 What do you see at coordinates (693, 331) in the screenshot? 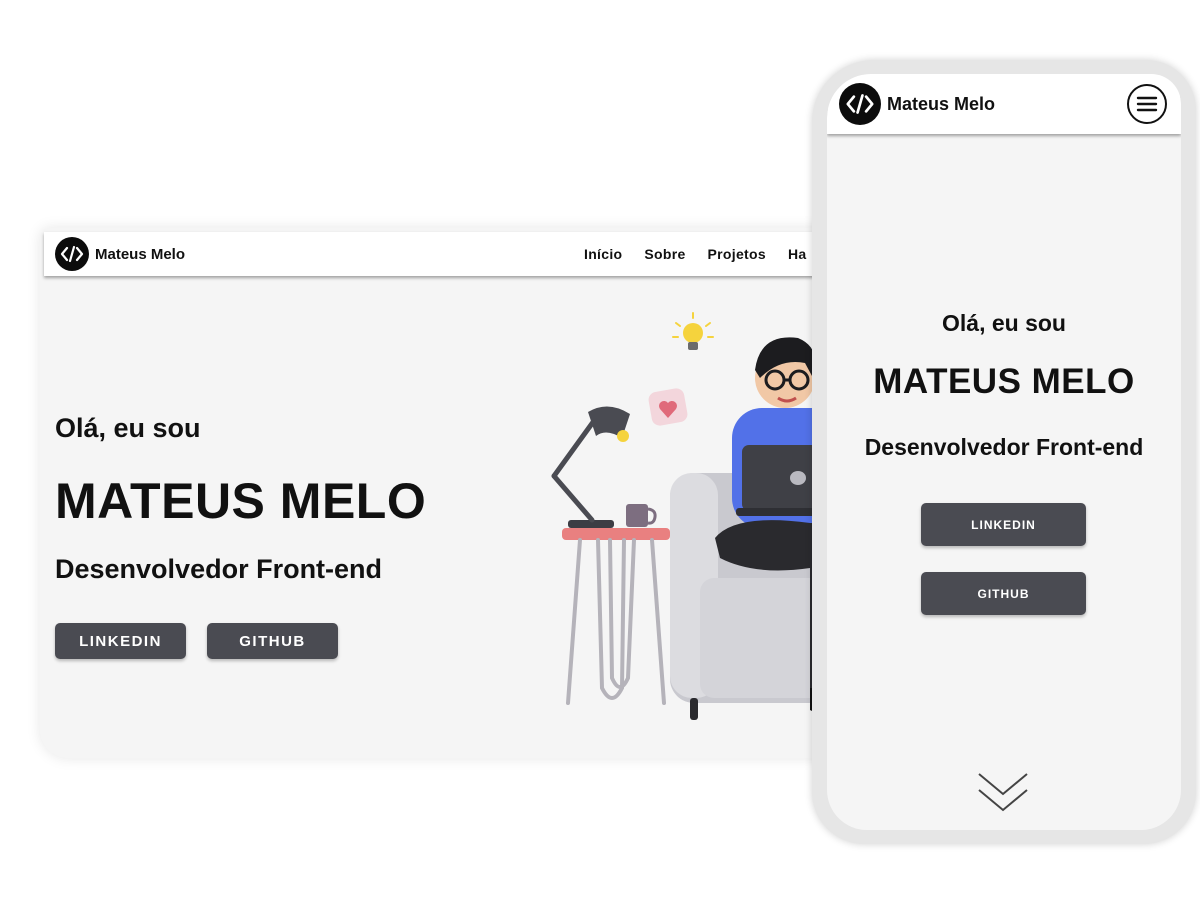
I see `lightbulb-icon` at bounding box center [693, 331].